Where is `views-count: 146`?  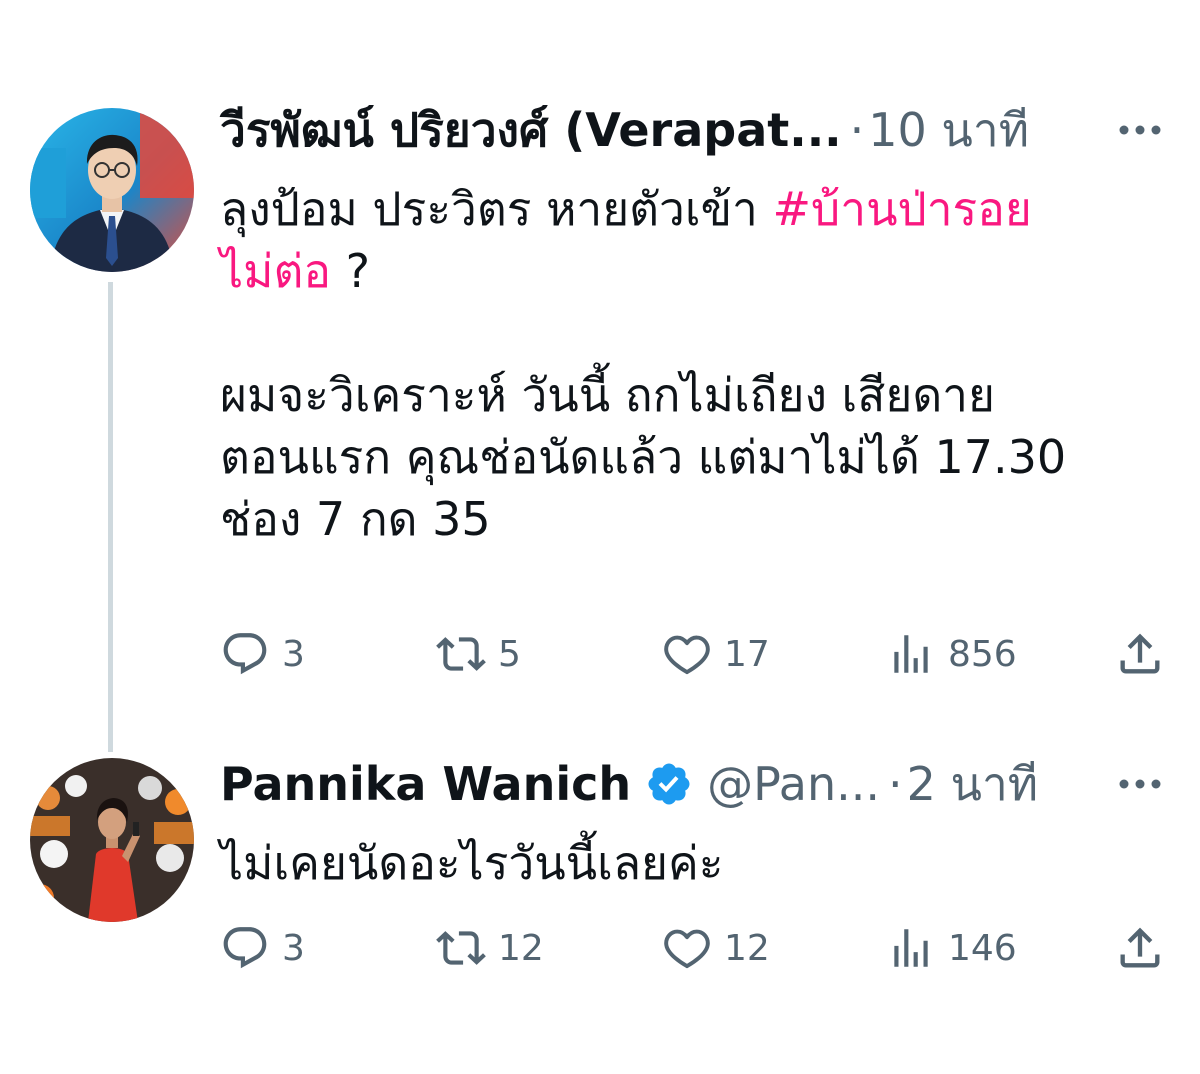
views-count: 146 is located at coordinates (982, 948).